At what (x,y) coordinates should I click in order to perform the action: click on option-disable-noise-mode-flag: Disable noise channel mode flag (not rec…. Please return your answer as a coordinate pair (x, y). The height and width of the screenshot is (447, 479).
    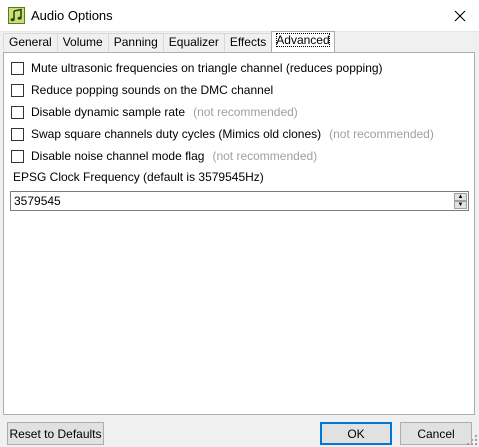
    Looking at the image, I should click on (164, 156).